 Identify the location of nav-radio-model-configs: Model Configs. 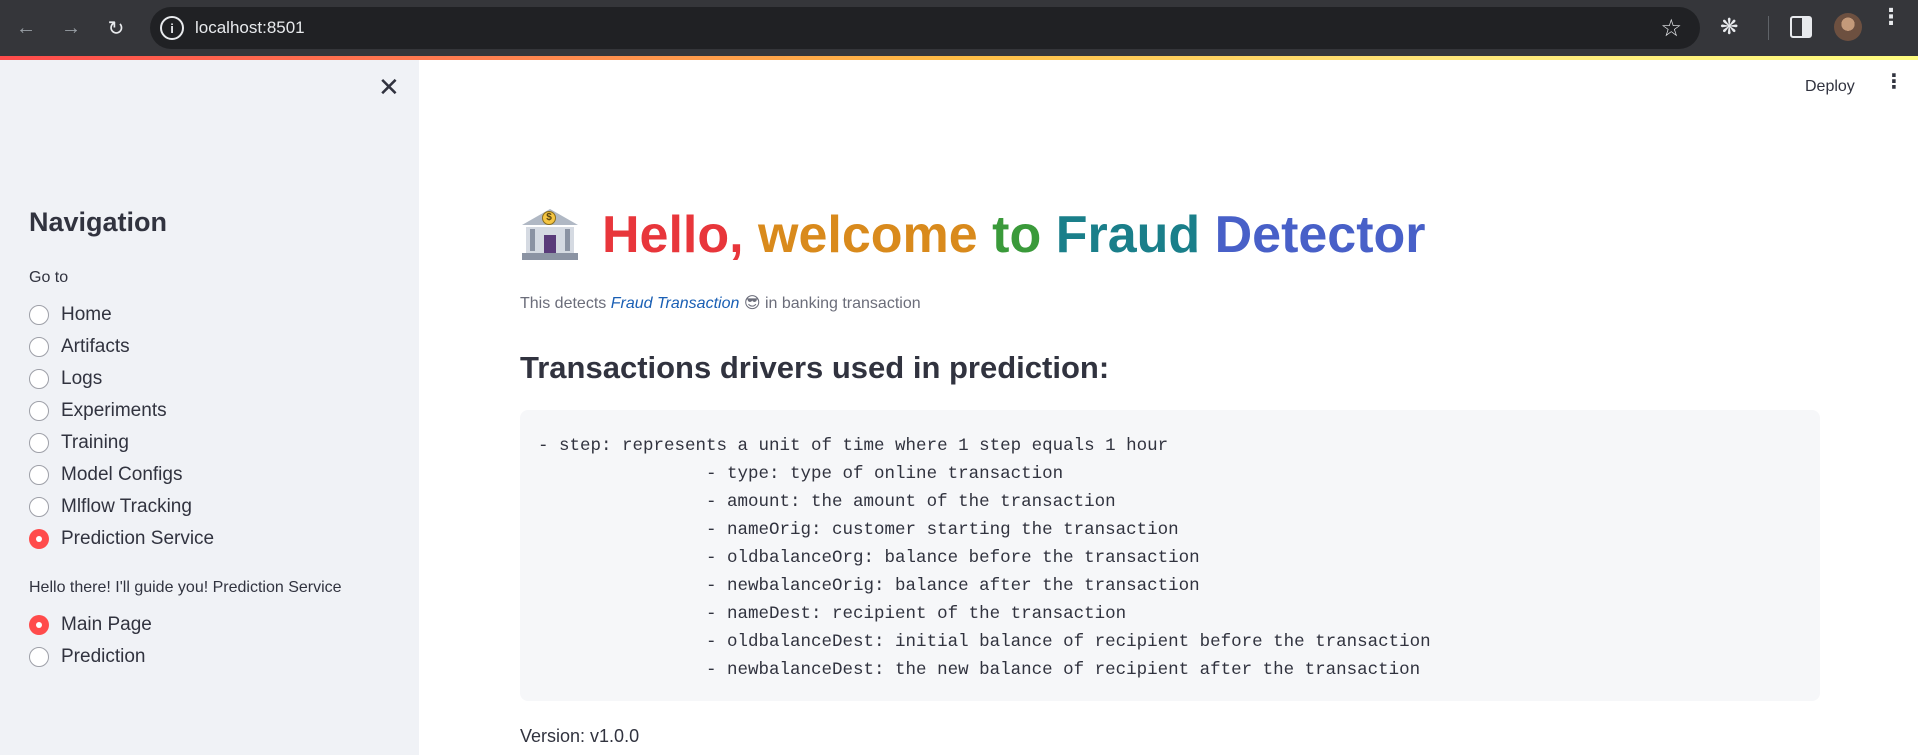
(105, 475).